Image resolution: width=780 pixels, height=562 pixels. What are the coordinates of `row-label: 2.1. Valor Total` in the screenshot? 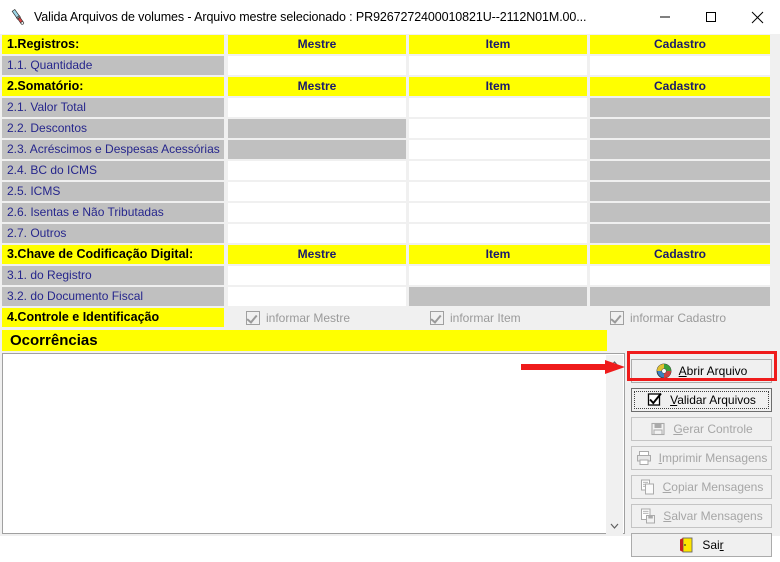 It's located at (113, 107).